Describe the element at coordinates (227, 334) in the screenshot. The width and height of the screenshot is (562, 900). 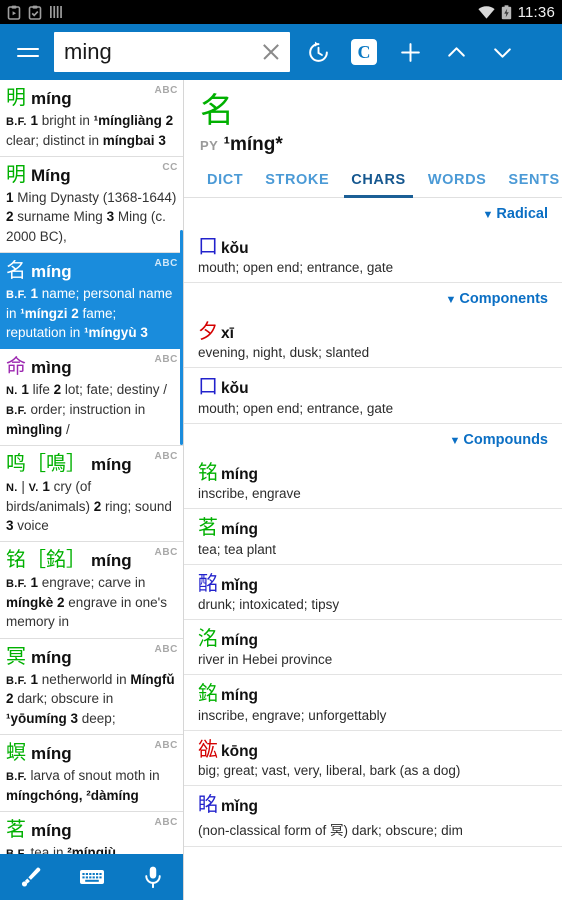
I see `row-pinyin: xī` at that location.